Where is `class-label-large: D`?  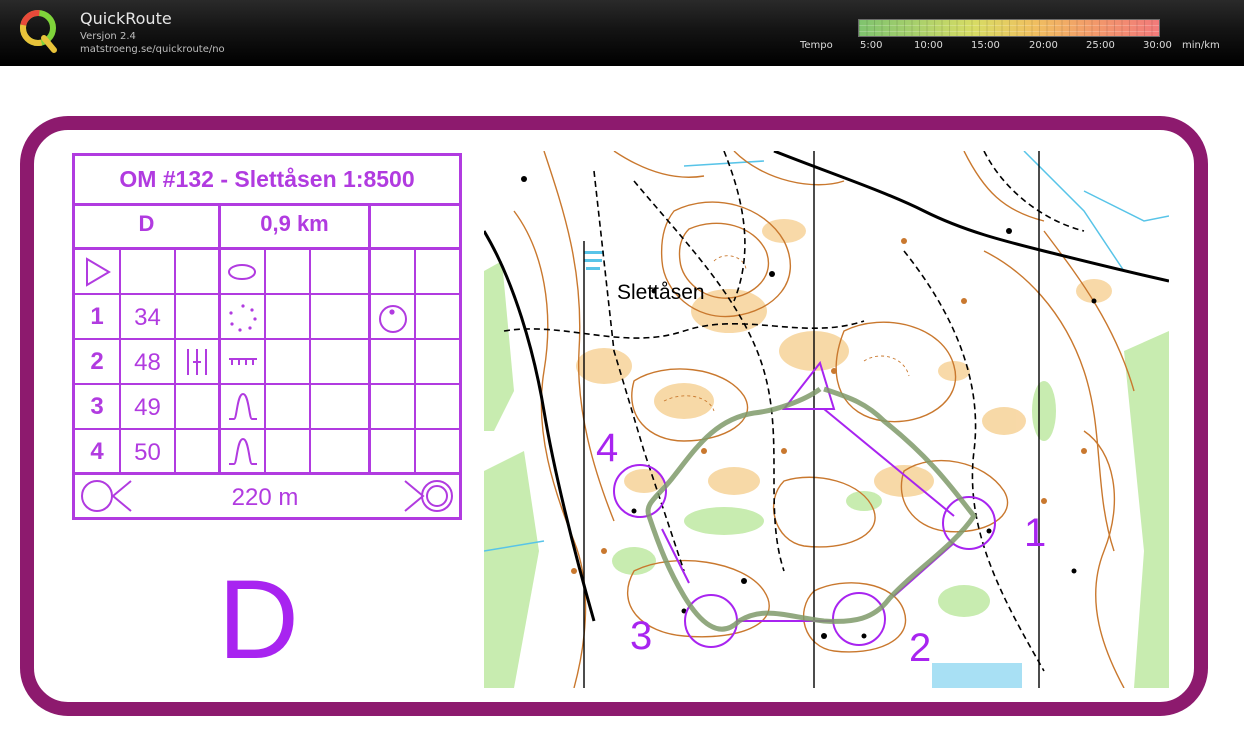
class-label-large: D is located at coordinates (258, 619).